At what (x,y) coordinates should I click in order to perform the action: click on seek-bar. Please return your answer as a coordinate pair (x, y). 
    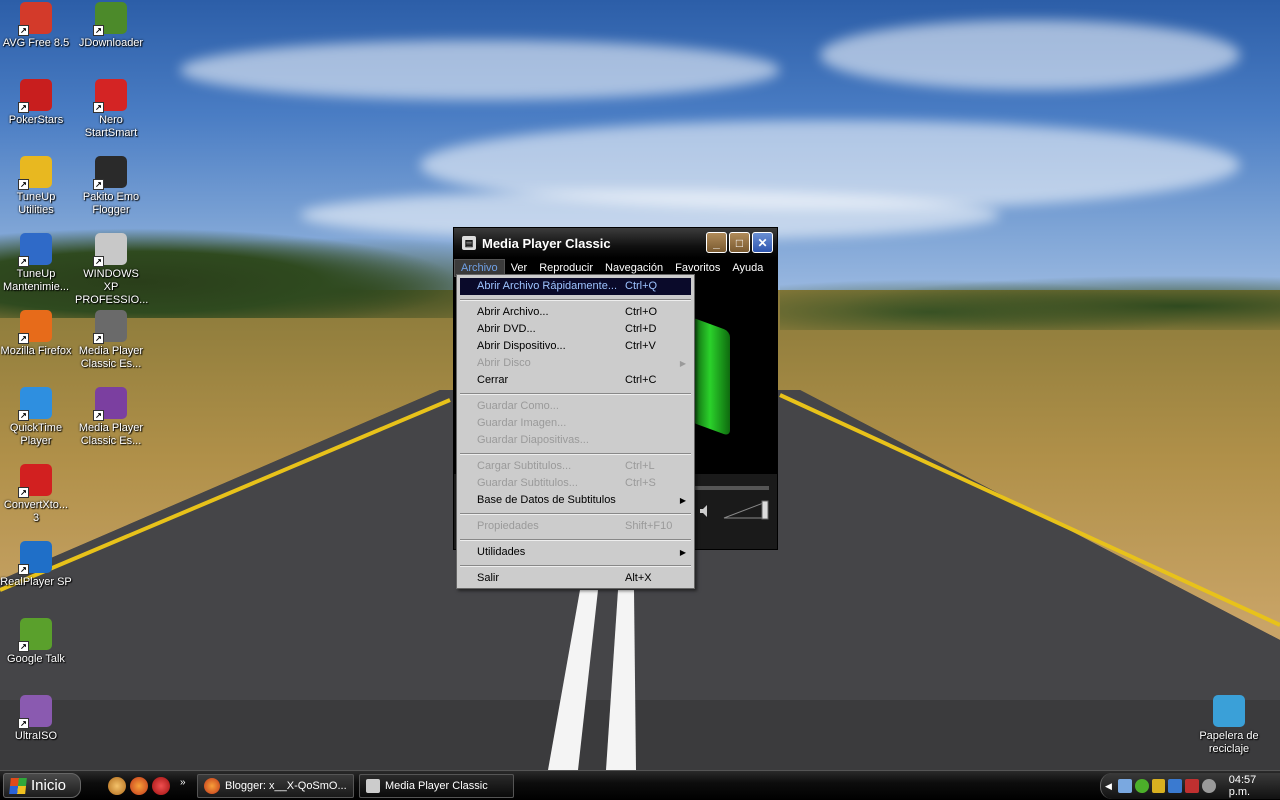
    Looking at the image, I should click on (731, 488).